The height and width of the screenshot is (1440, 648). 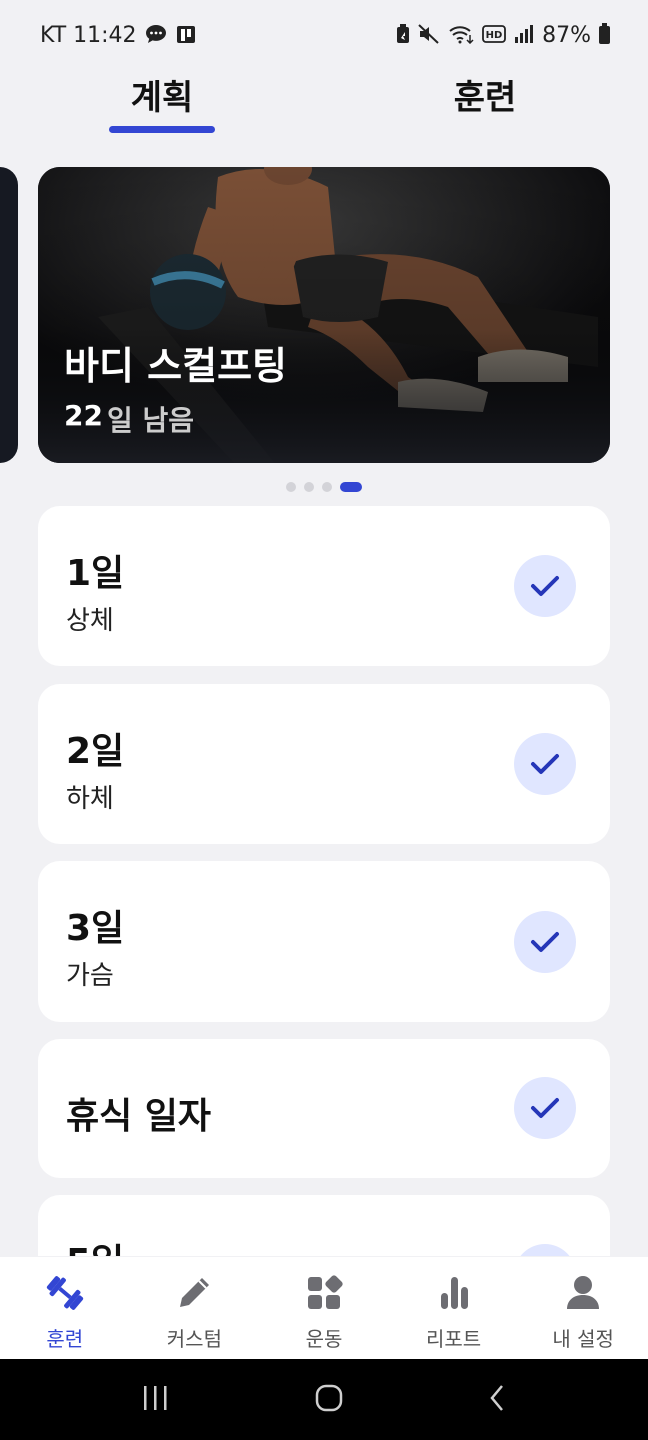 I want to click on plan-title: 바디 스컬프팅, so click(x=175, y=366).